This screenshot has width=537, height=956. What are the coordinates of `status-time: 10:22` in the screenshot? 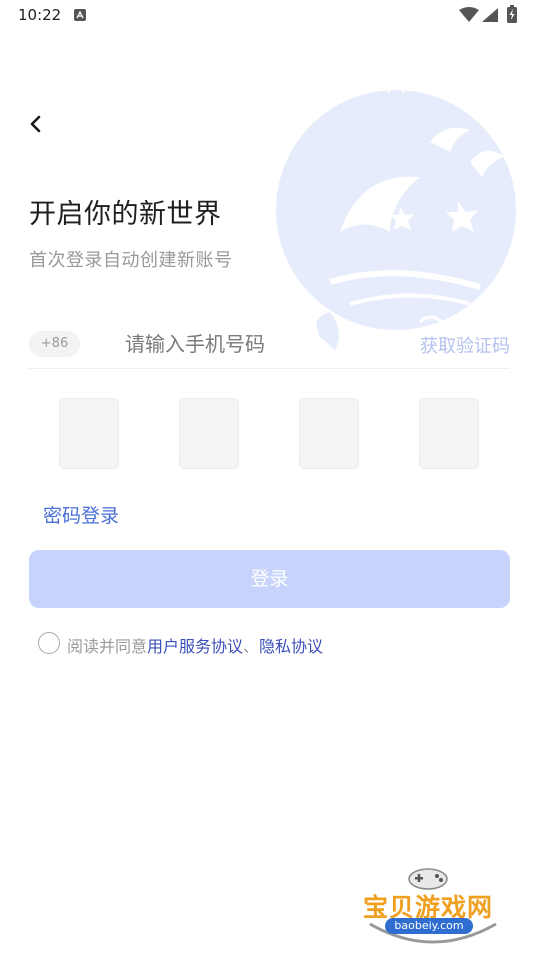 It's located at (40, 15).